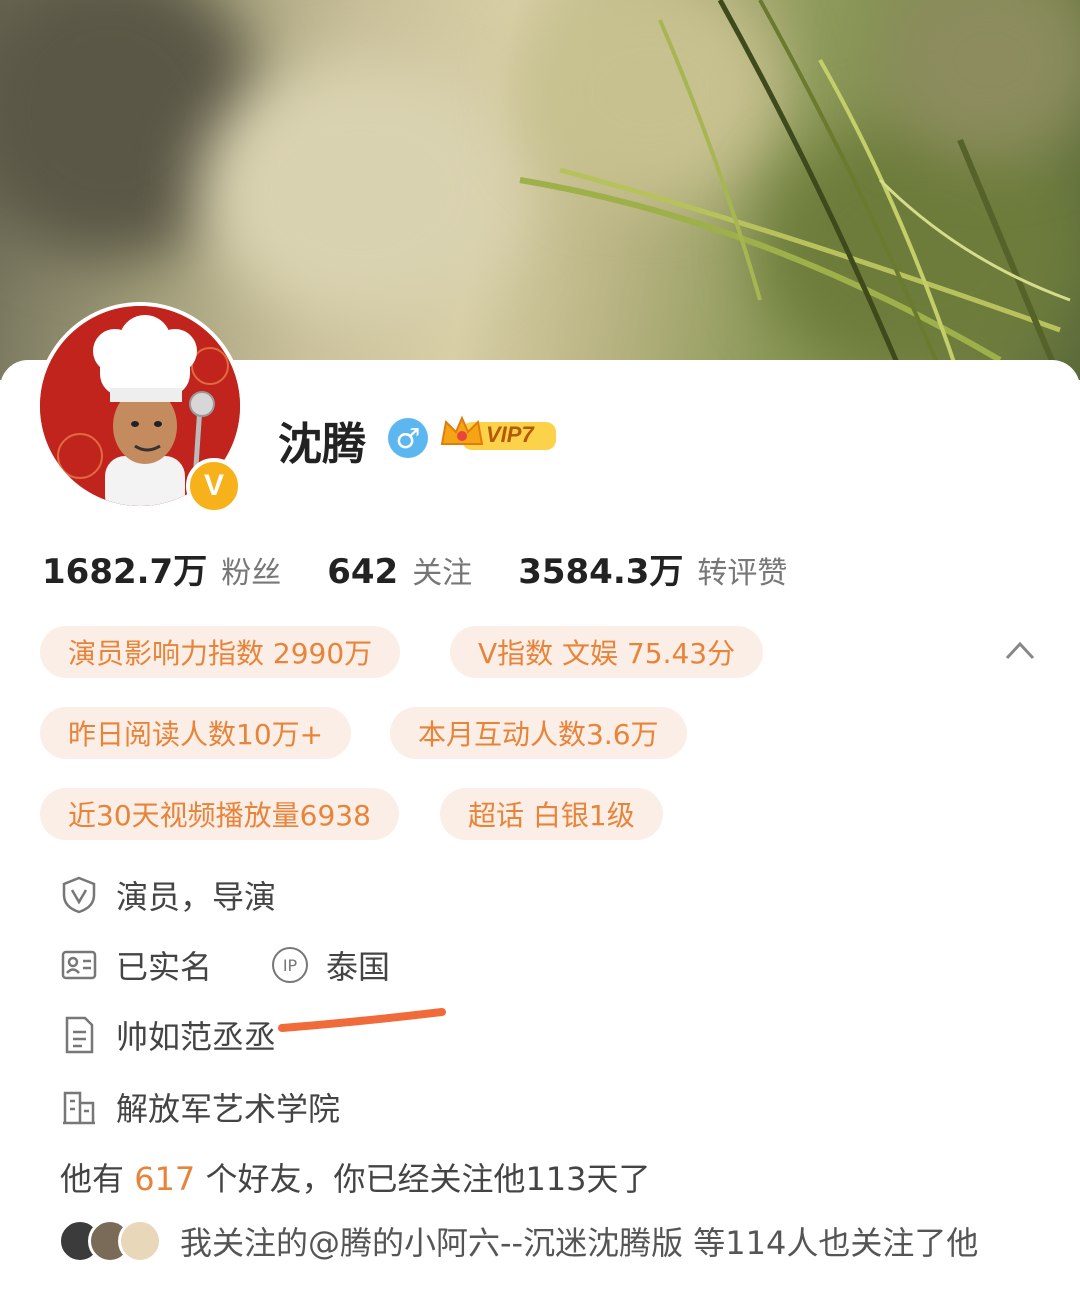 This screenshot has width=1080, height=1310. I want to click on verification-text: 演员，导演, so click(196, 897).